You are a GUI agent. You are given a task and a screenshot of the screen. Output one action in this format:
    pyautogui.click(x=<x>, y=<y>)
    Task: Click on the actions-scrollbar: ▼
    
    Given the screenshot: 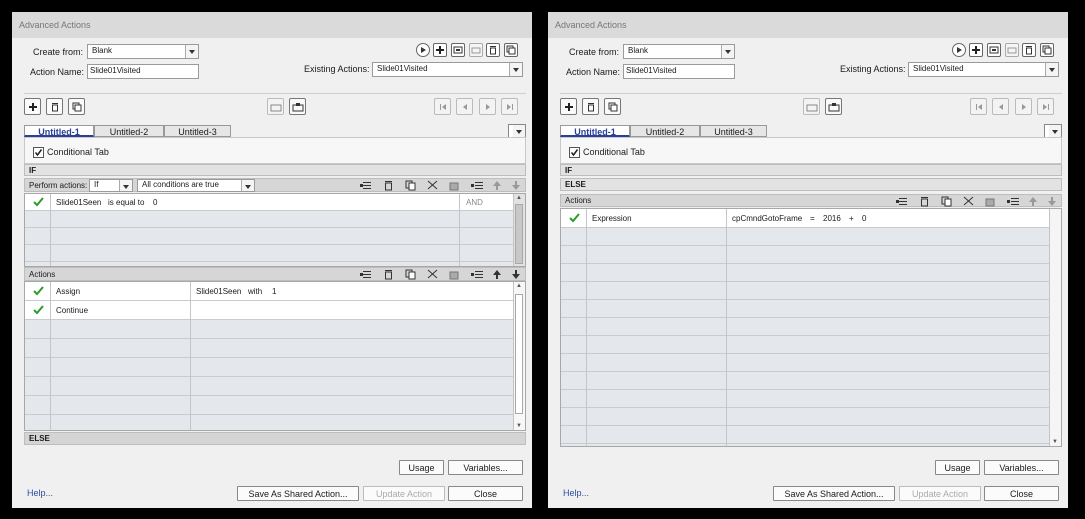 What is the action you would take?
    pyautogui.click(x=1055, y=327)
    